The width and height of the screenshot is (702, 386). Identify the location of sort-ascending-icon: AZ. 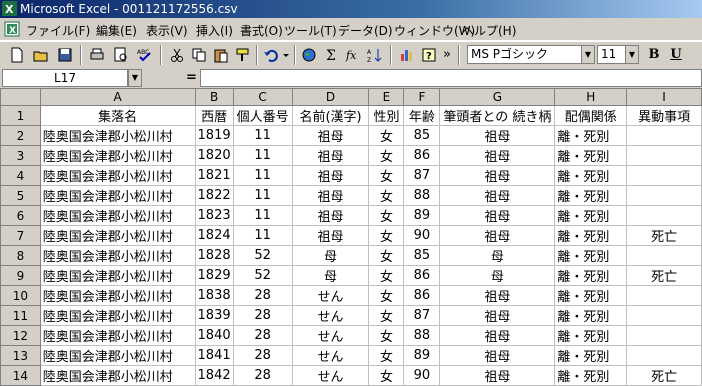
(375, 54).